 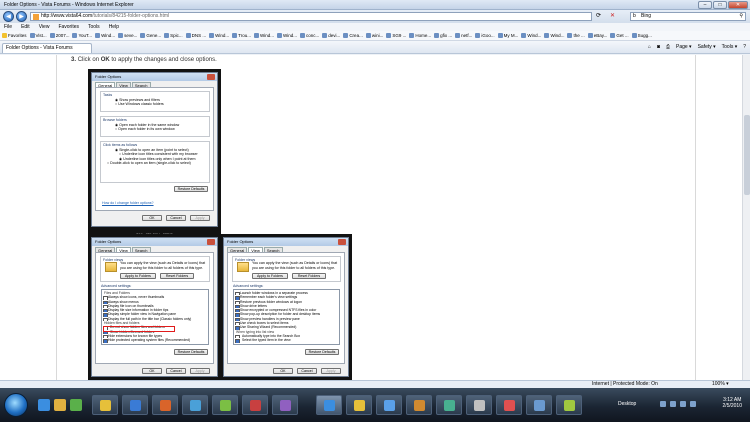 What do you see at coordinates (329, 405) in the screenshot?
I see `taskbar-app-ie` at bounding box center [329, 405].